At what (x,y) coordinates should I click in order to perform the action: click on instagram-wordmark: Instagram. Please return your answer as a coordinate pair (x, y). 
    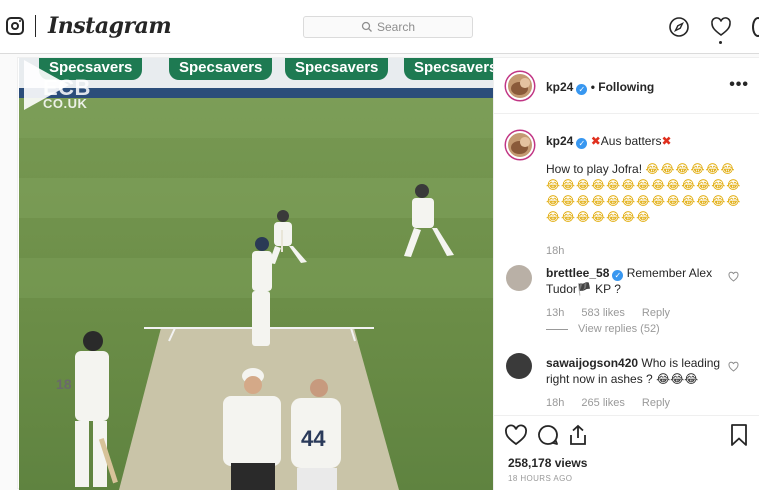
    Looking at the image, I should click on (110, 26).